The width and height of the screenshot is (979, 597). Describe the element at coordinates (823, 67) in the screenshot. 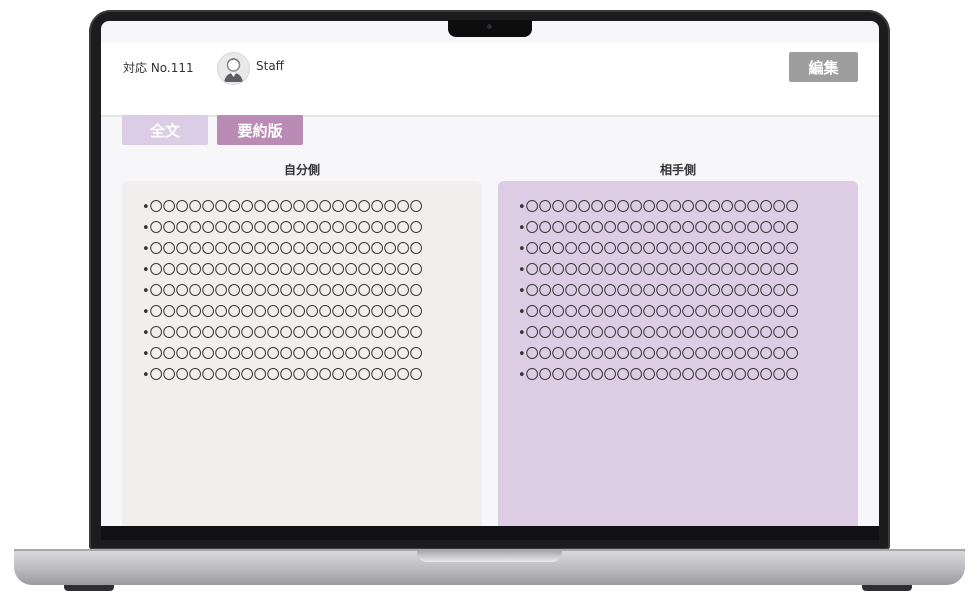

I see `edit-button: 編集` at that location.